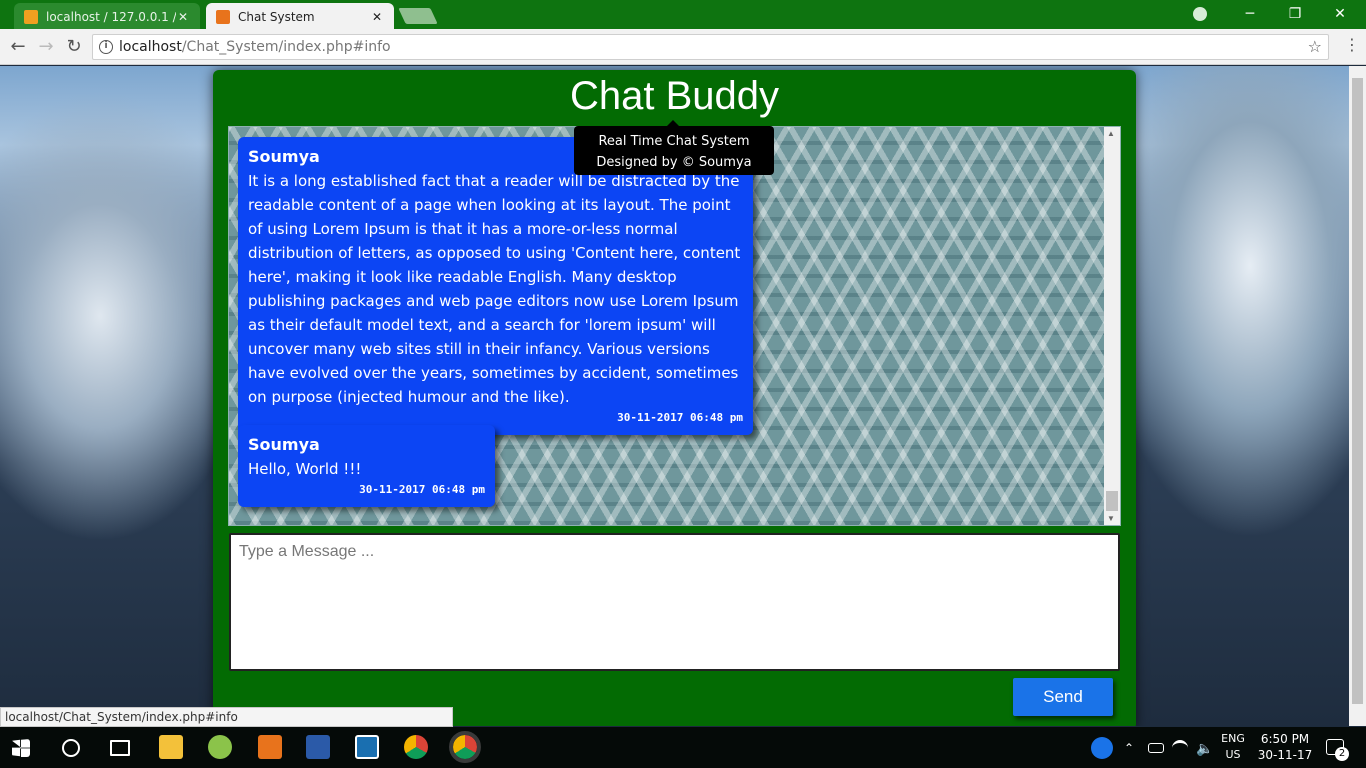  What do you see at coordinates (226, 717) in the screenshot?
I see `status-url-bar: localhost/Chat_System/index.php#info` at bounding box center [226, 717].